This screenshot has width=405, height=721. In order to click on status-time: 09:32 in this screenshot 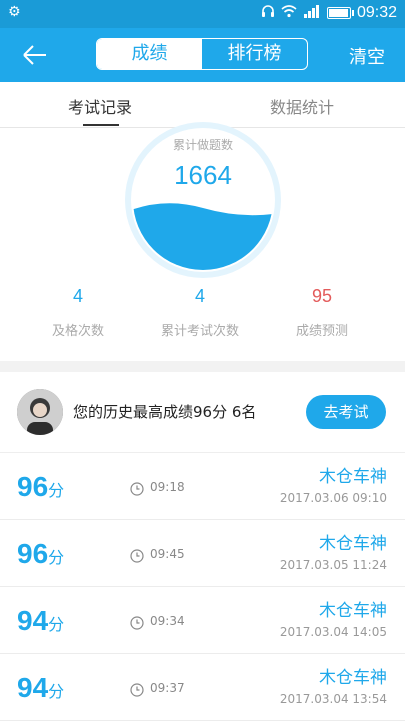, I will do `click(376, 12)`.